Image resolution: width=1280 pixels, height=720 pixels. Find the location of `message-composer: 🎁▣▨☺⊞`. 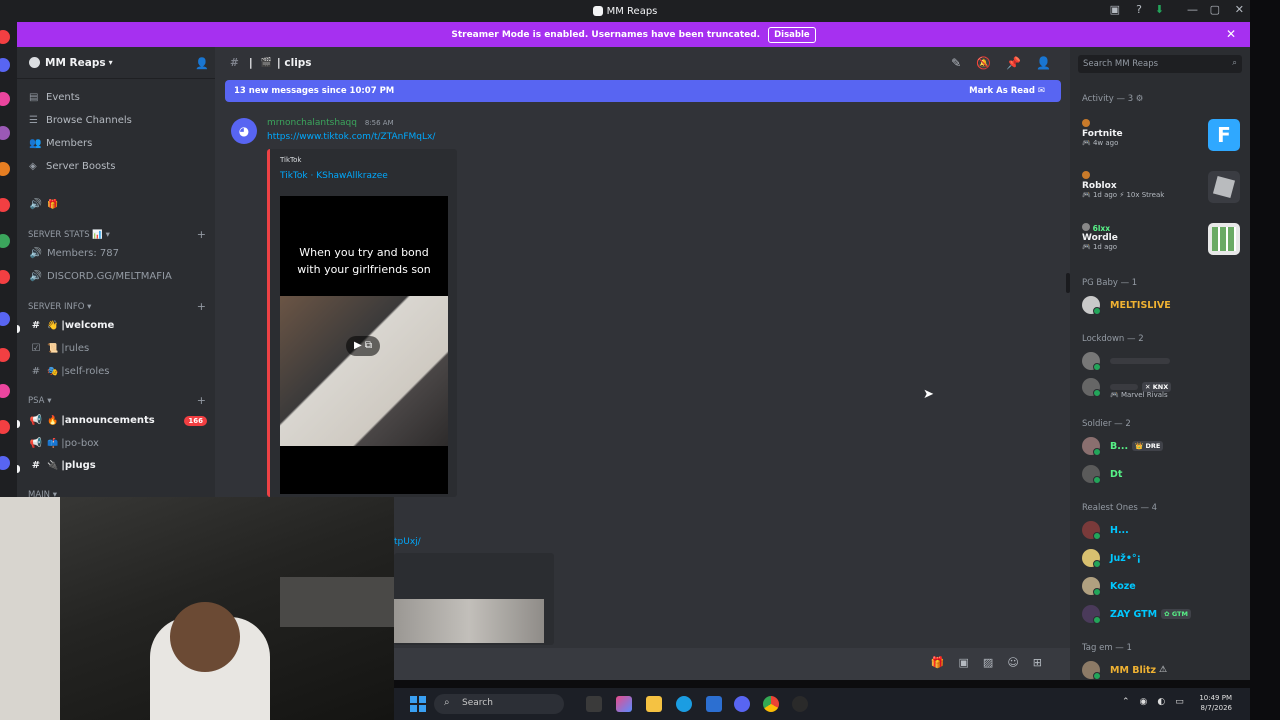

message-composer: 🎁▣▨☺⊞ is located at coordinates (732, 664).